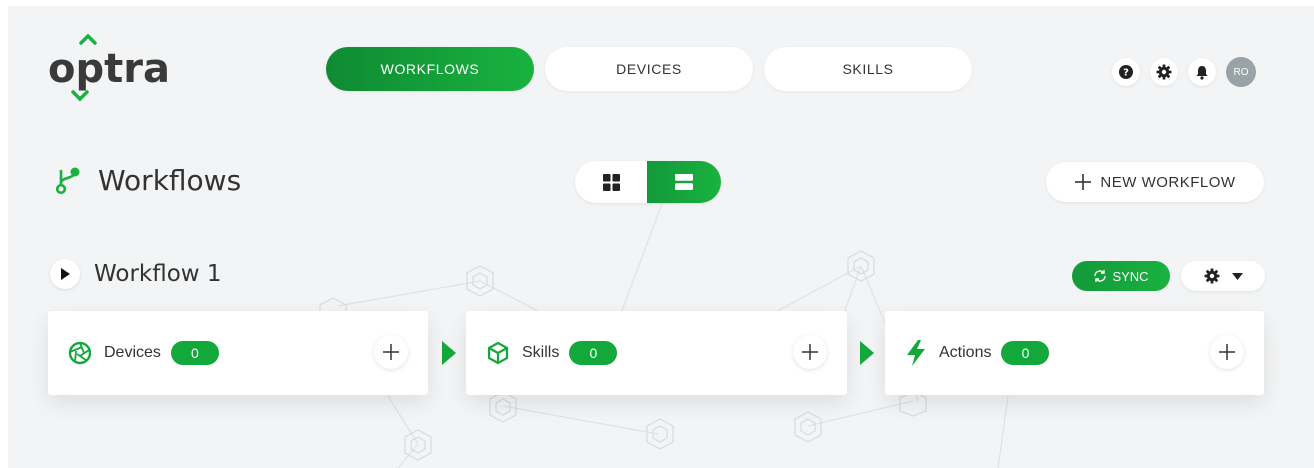 Image resolution: width=1314 pixels, height=468 pixels. I want to click on header-actions: ? RO, so click(1184, 72).